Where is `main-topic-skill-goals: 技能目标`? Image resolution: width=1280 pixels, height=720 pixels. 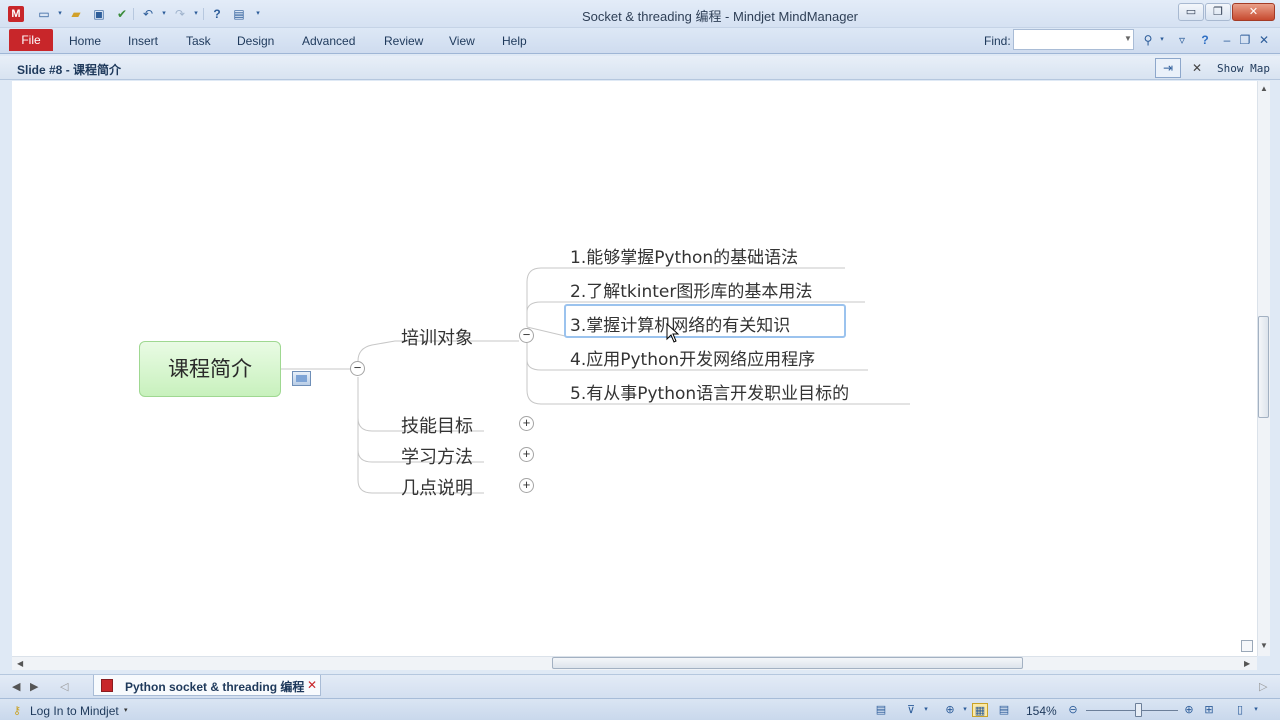 main-topic-skill-goals: 技能目标 is located at coordinates (437, 425).